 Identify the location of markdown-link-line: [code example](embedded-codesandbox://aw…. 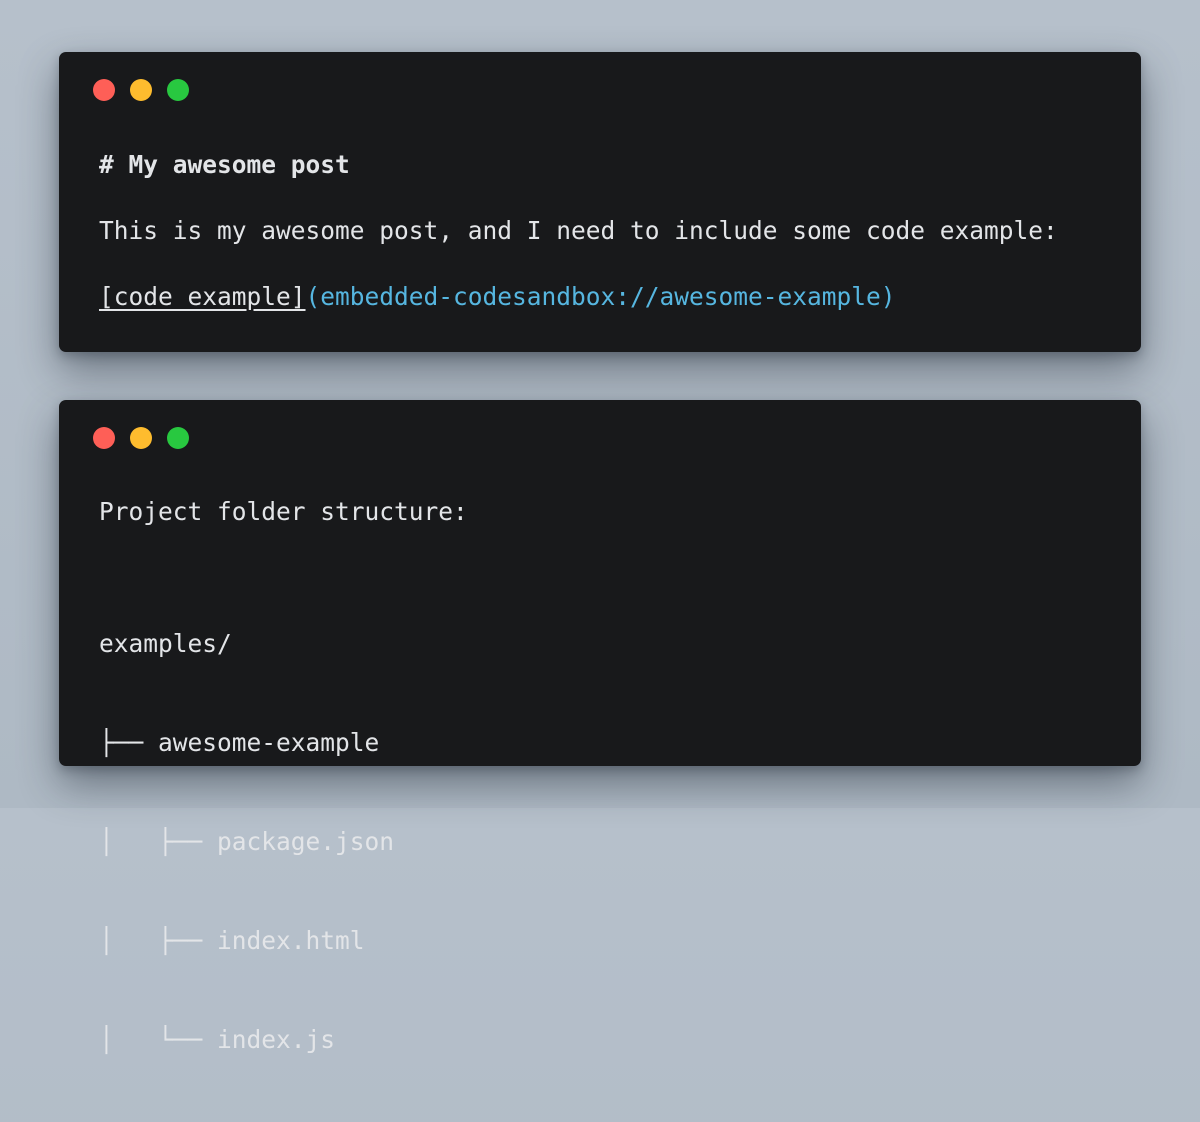
(497, 296).